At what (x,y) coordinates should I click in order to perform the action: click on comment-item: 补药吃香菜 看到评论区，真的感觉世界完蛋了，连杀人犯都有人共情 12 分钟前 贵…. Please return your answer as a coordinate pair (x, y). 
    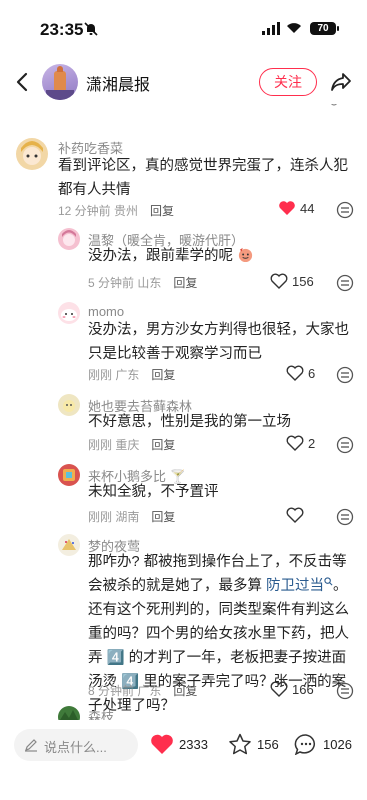
    Looking at the image, I should click on (183, 176).